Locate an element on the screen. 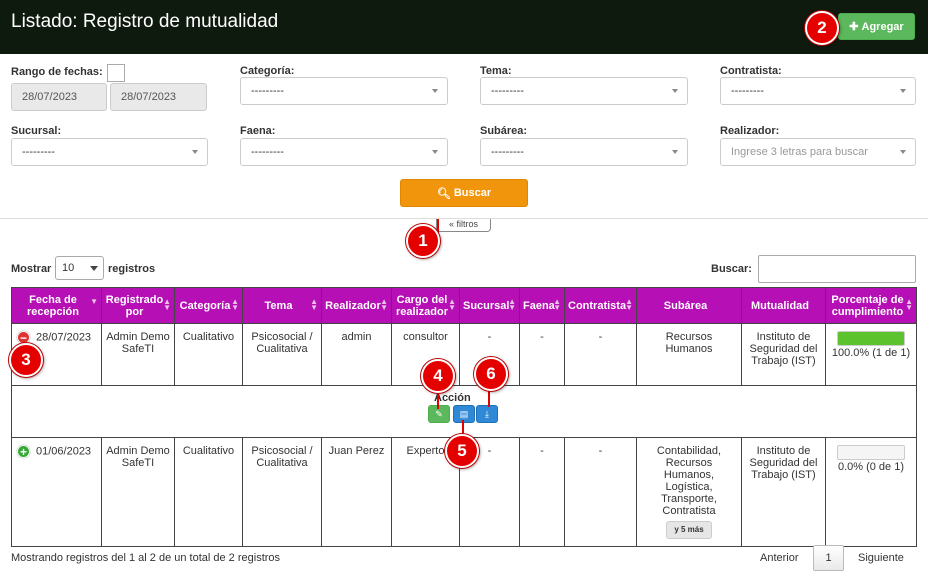  subarea-value: --------- is located at coordinates (507, 152).